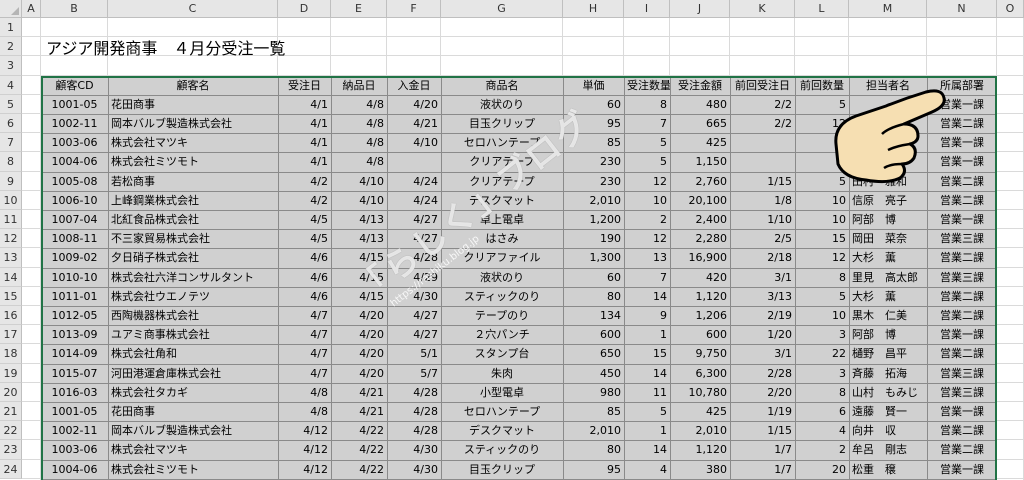  I want to click on column-header-e: E, so click(359, 9).